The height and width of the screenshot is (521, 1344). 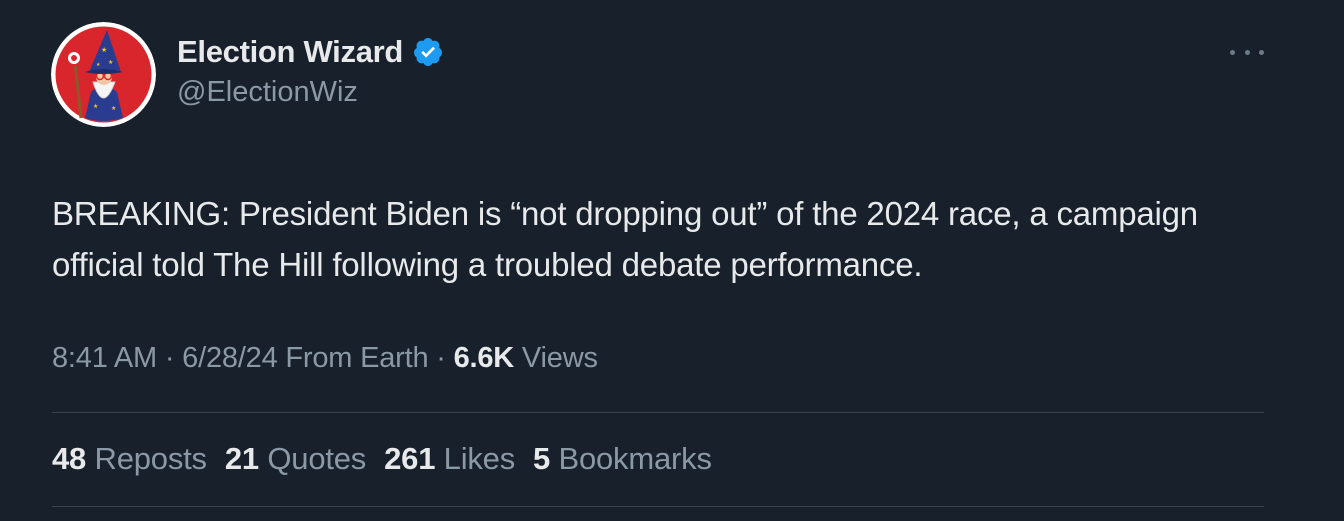 I want to click on views-count: 6.6K, so click(x=484, y=358).